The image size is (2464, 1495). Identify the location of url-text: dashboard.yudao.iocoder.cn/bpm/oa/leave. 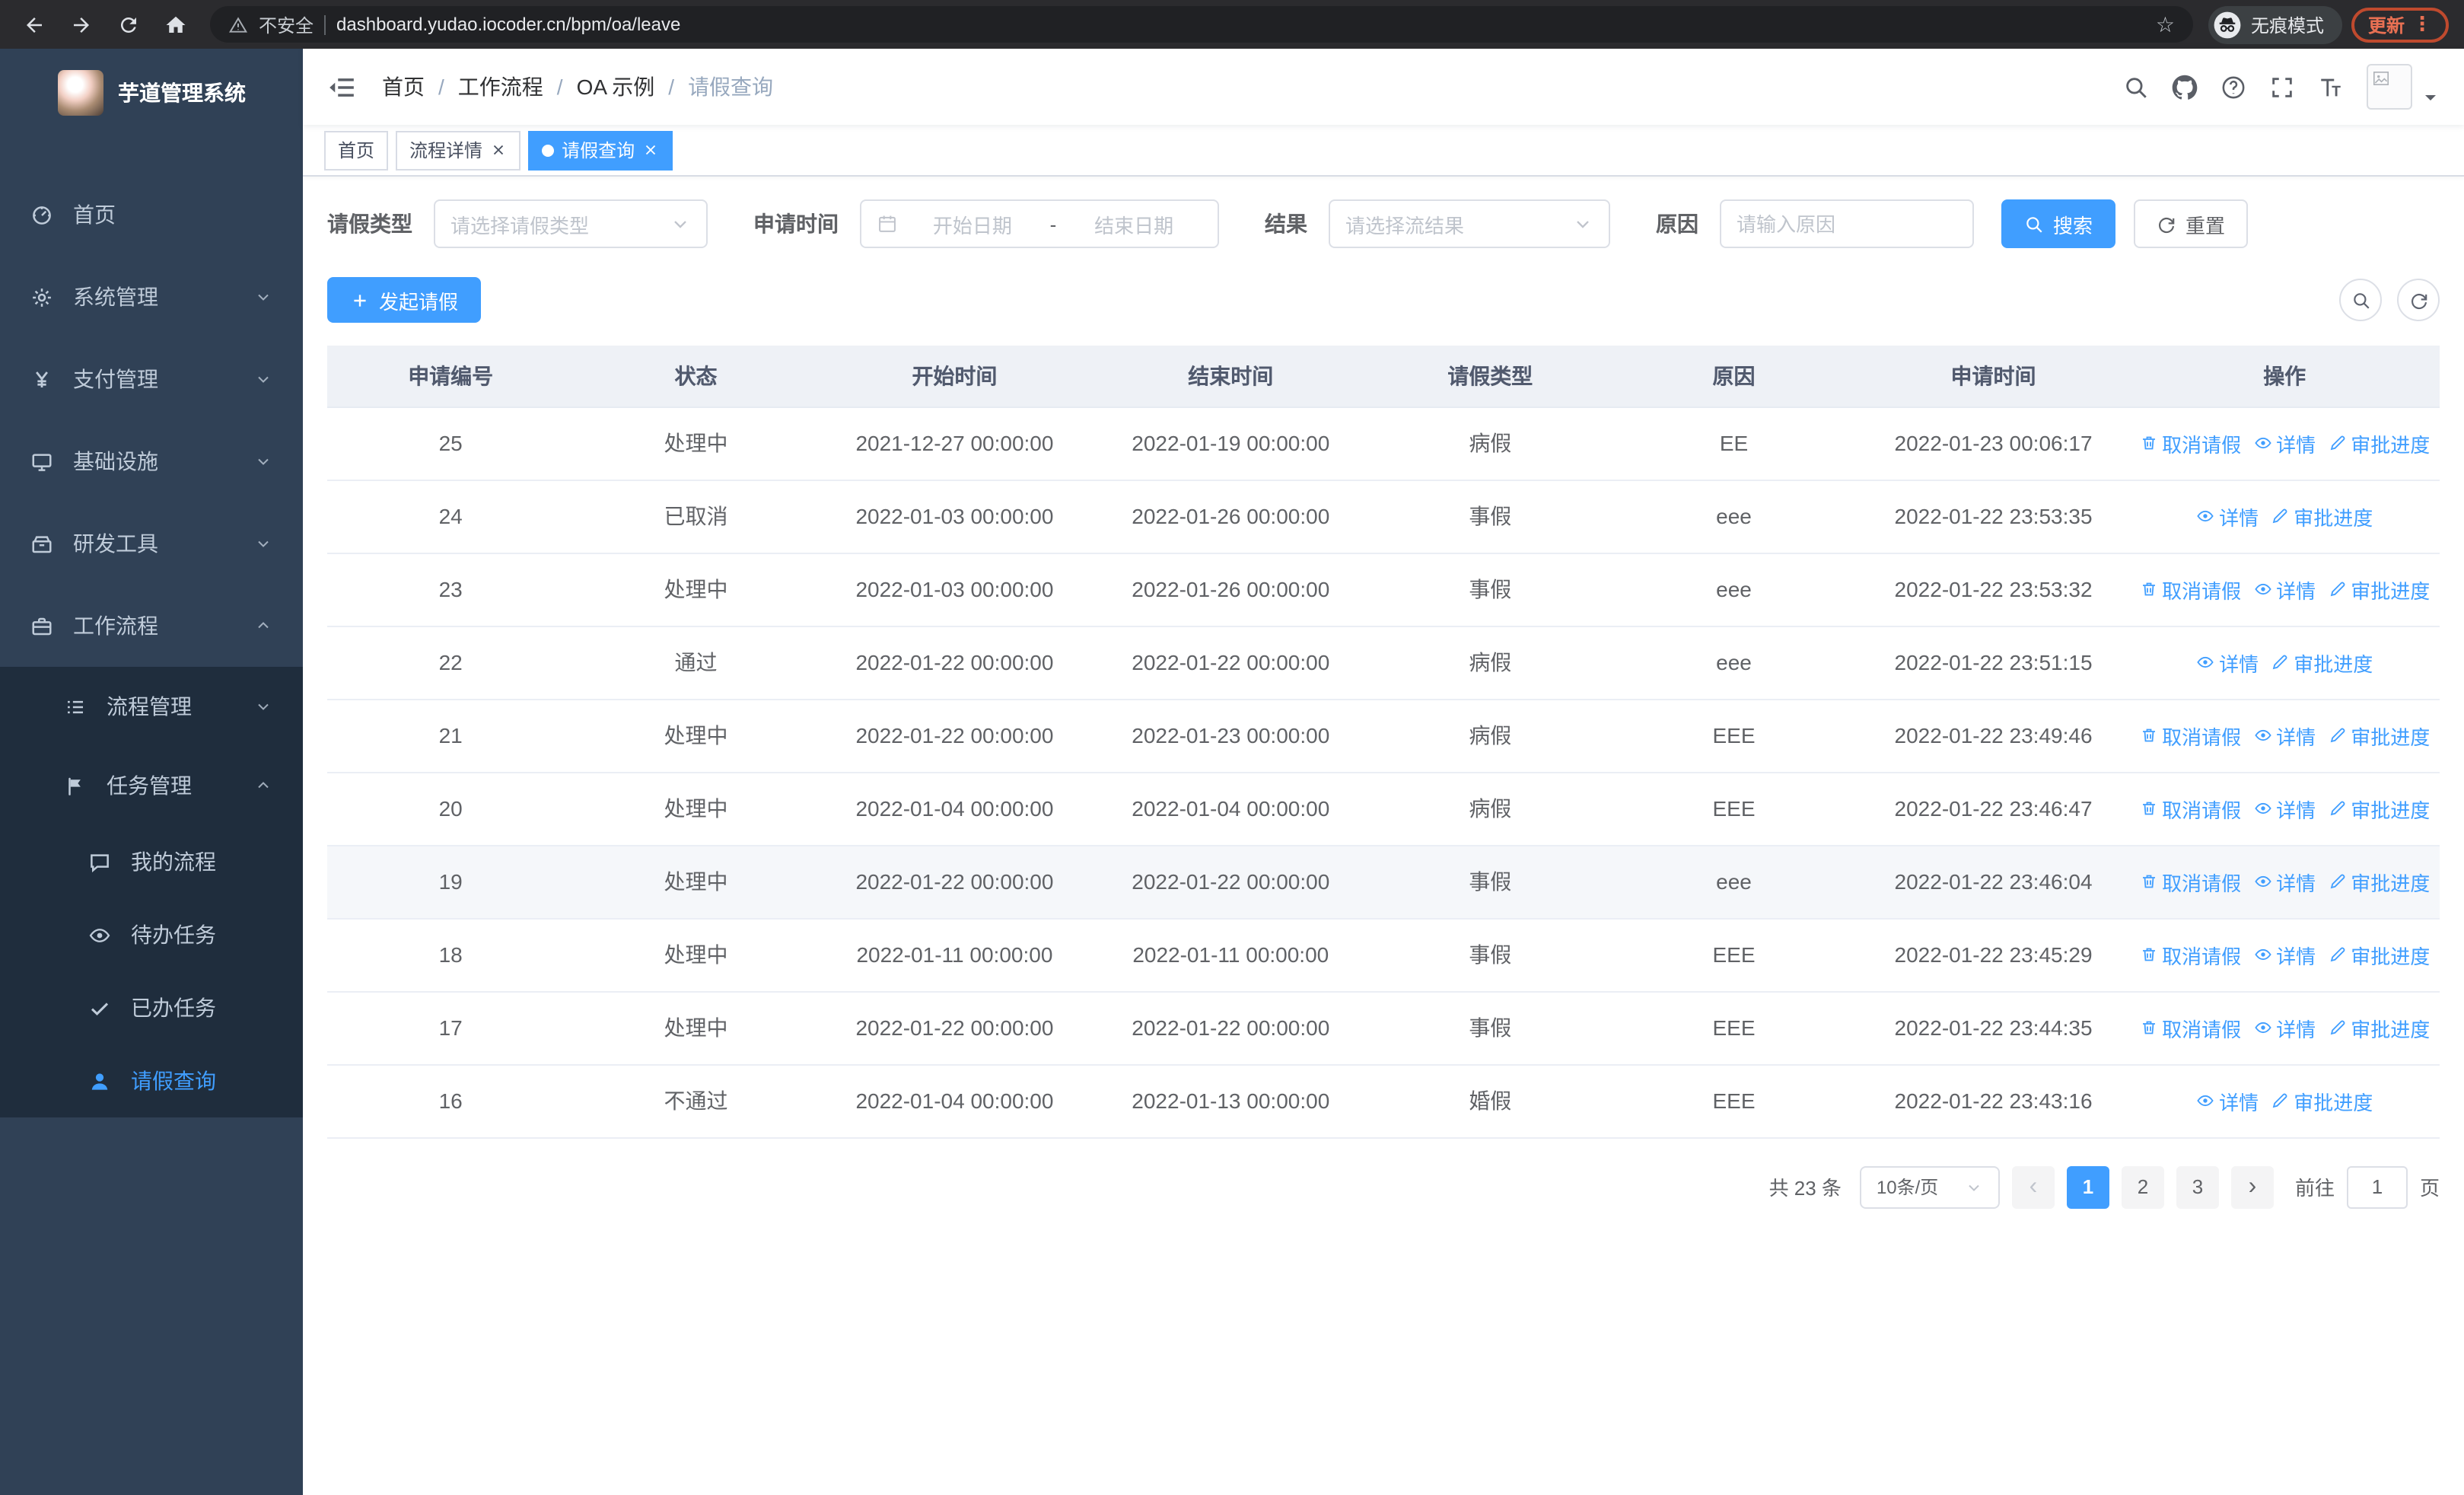
(508, 25).